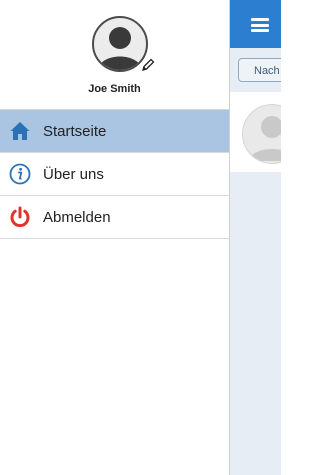 The height and width of the screenshot is (475, 320). I want to click on user-avatar-icon, so click(261, 134).